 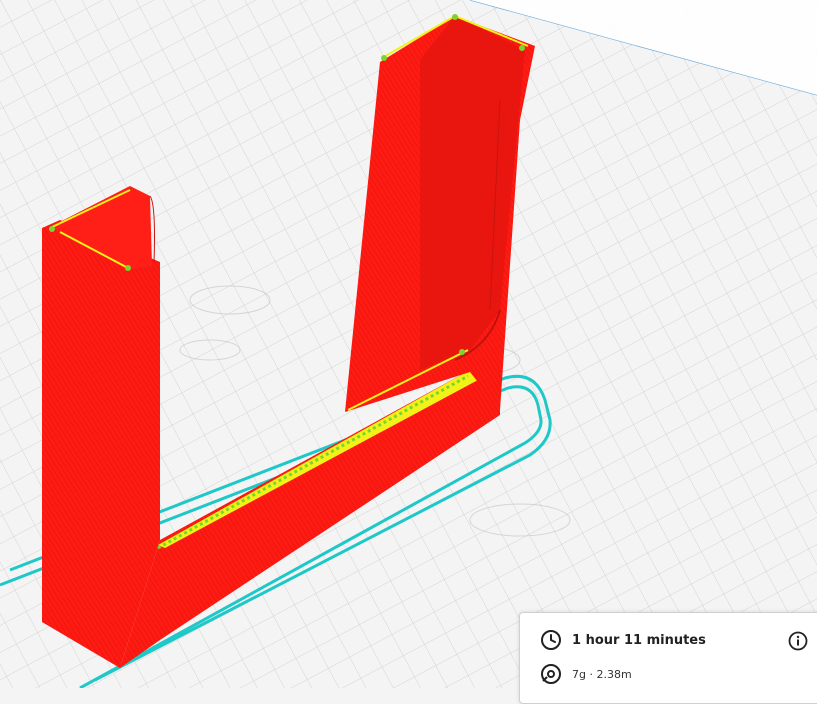 I want to click on clock-icon, so click(x=551, y=640).